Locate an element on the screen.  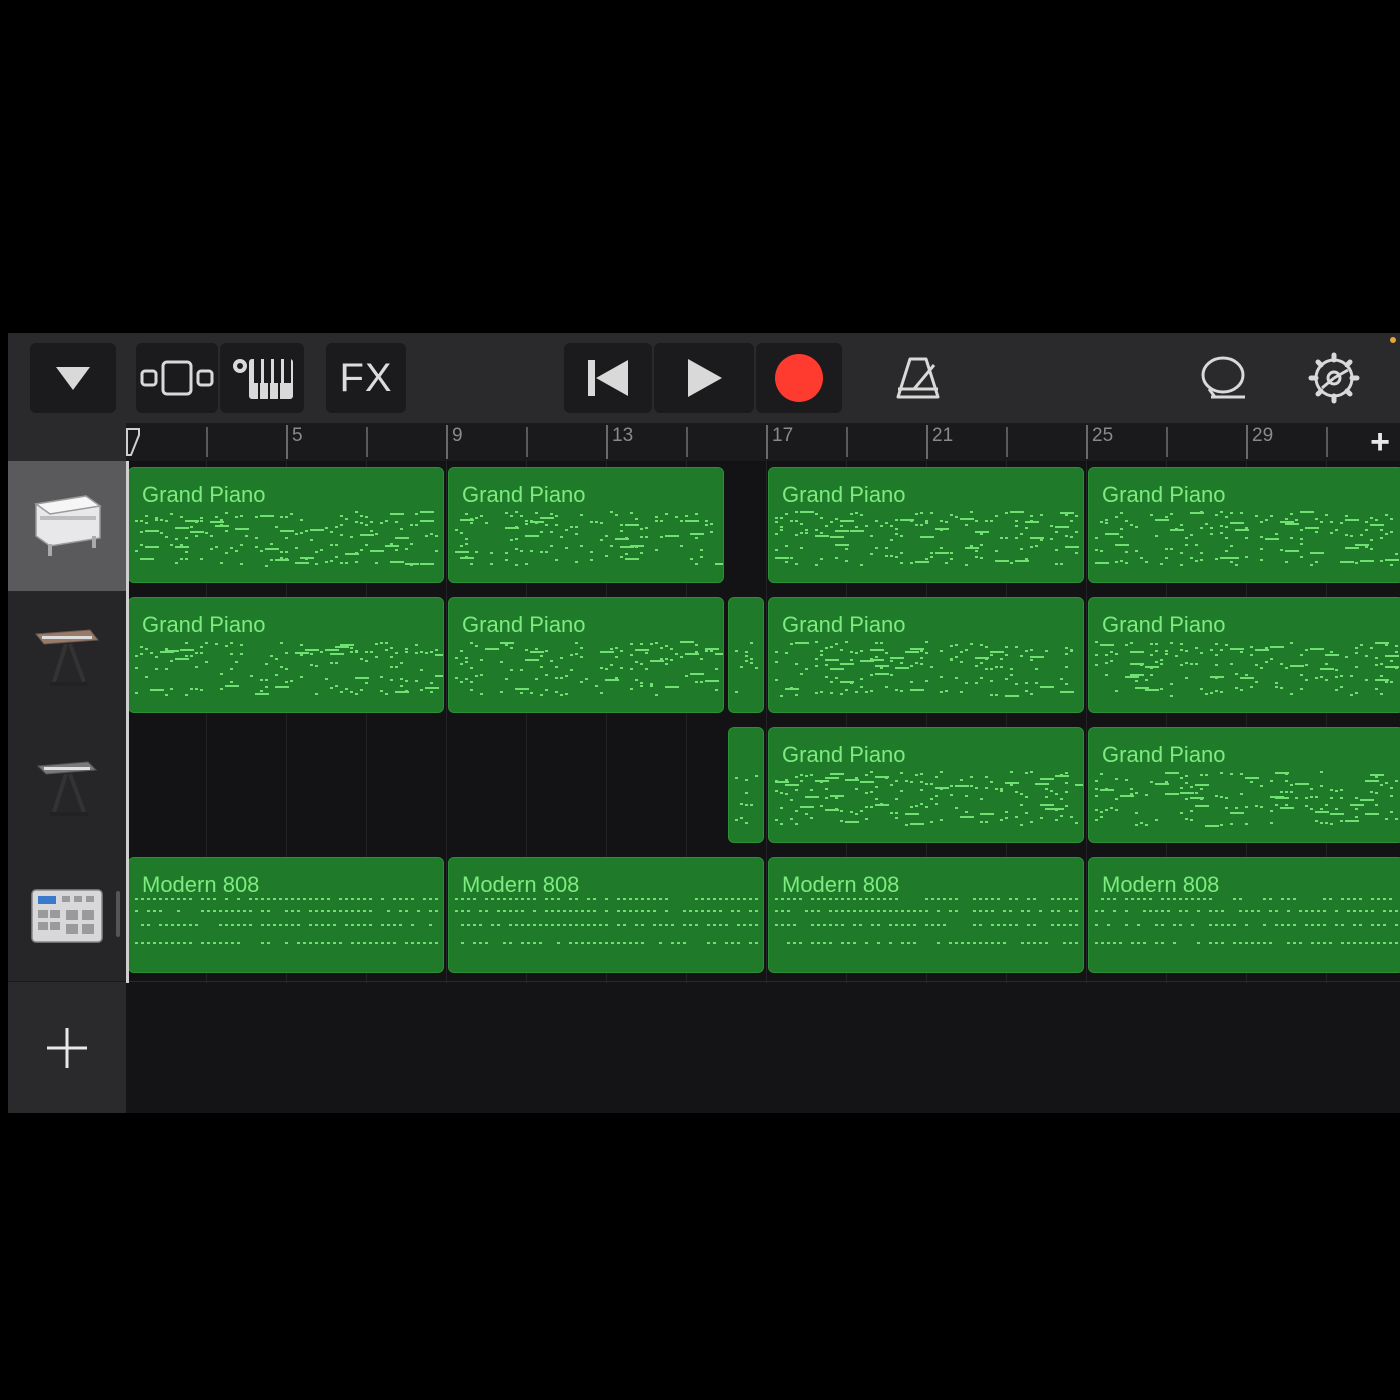
ruler-bar-label: 5 is located at coordinates (297, 435).